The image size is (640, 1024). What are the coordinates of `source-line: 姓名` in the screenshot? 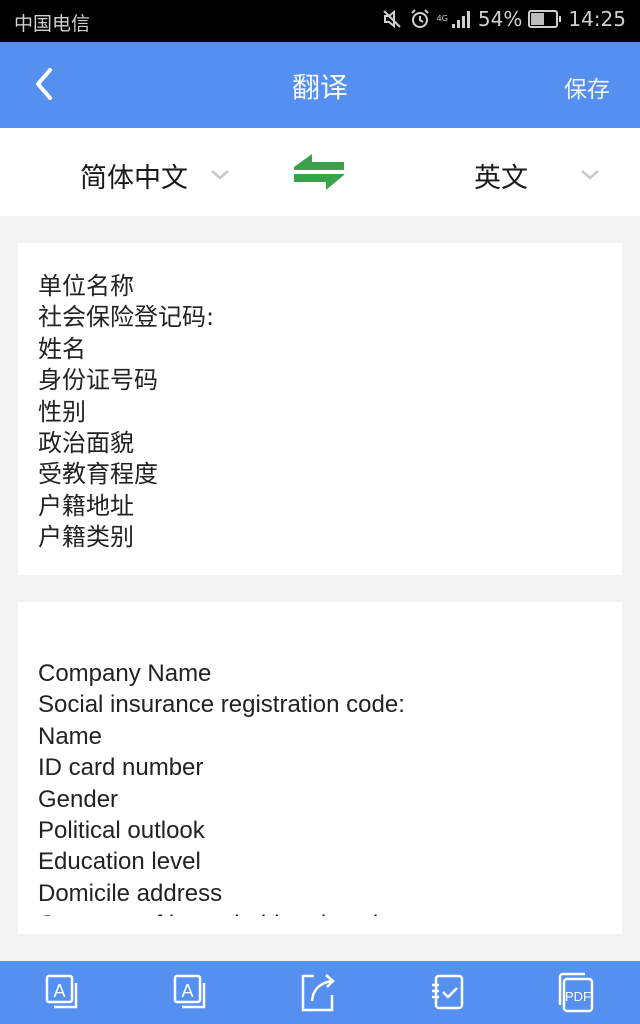 It's located at (62, 348).